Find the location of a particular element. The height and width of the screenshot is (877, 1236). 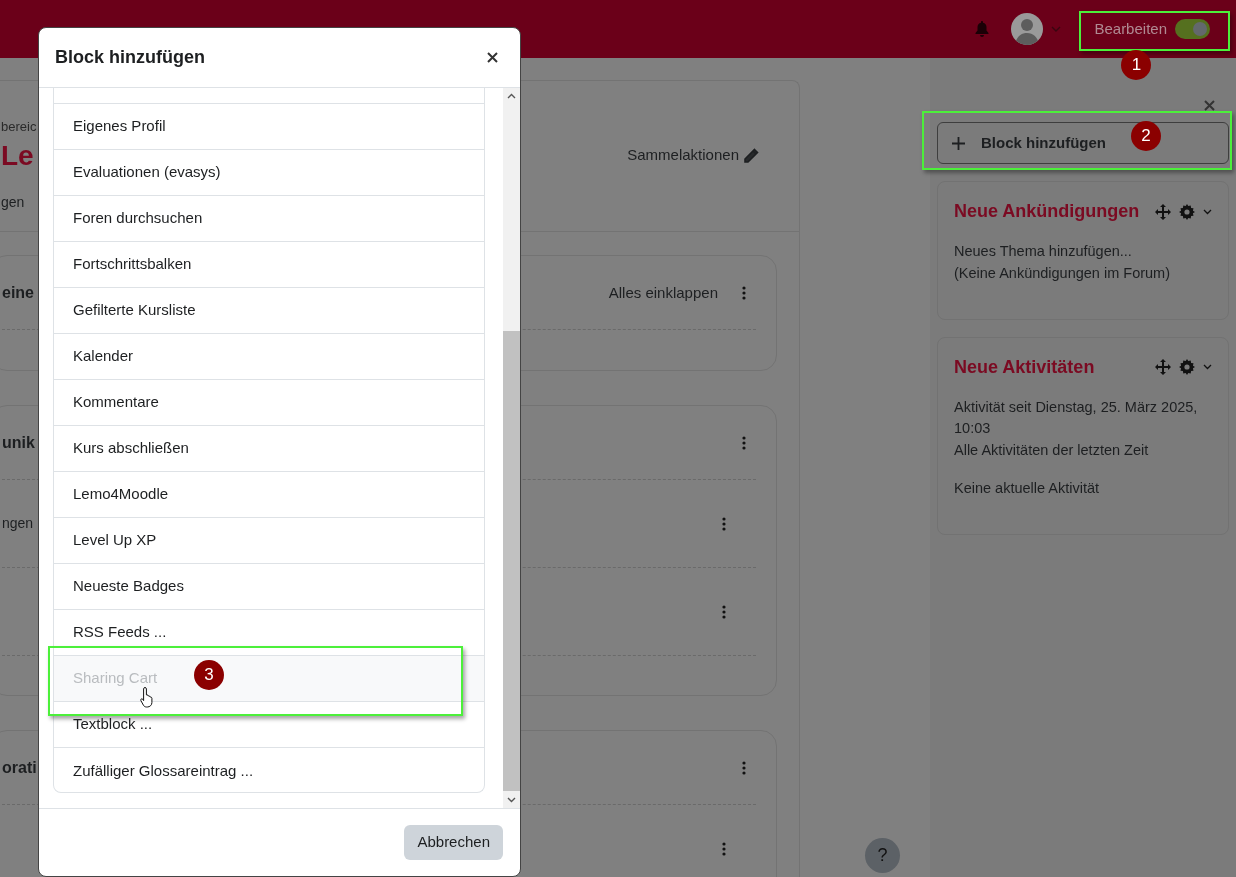

block-list-item: Evaluationen (evasys) is located at coordinates (269, 172).